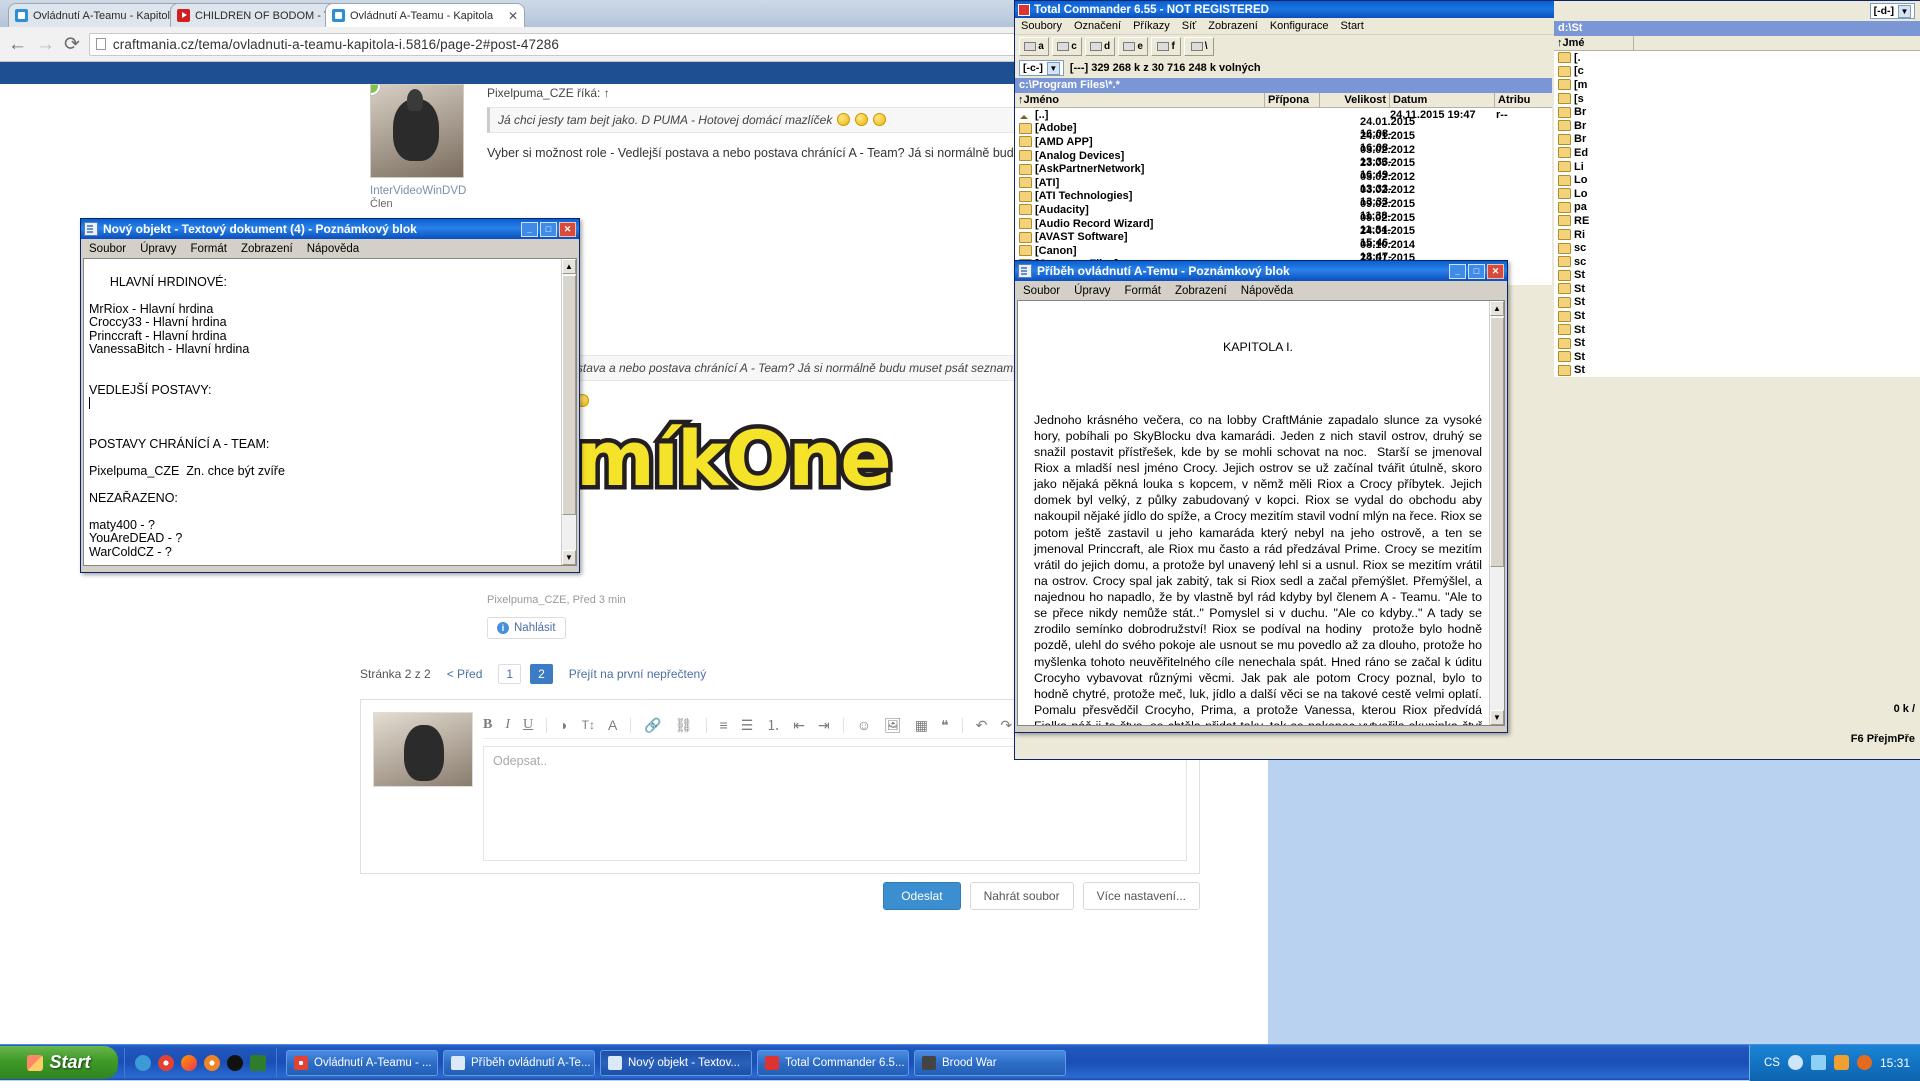 The height and width of the screenshot is (1081, 1920). What do you see at coordinates (1864, 1062) in the screenshot?
I see `avast-icon` at bounding box center [1864, 1062].